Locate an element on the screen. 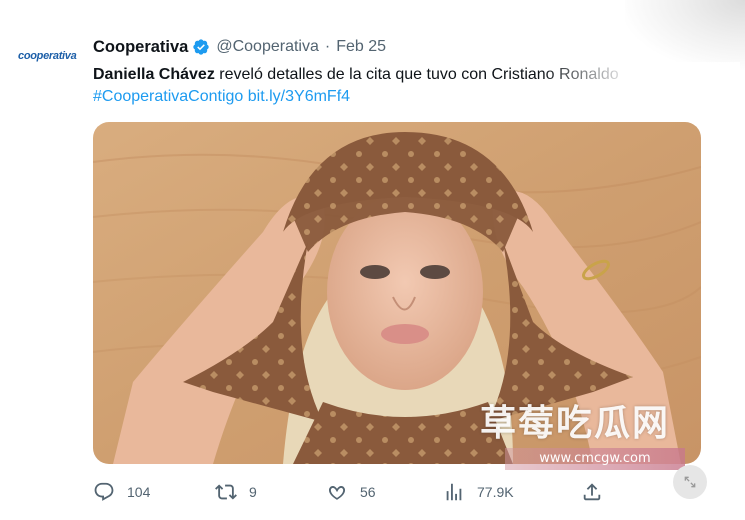 The width and height of the screenshot is (745, 520). avatar: cooperativa is located at coordinates (48, 61).